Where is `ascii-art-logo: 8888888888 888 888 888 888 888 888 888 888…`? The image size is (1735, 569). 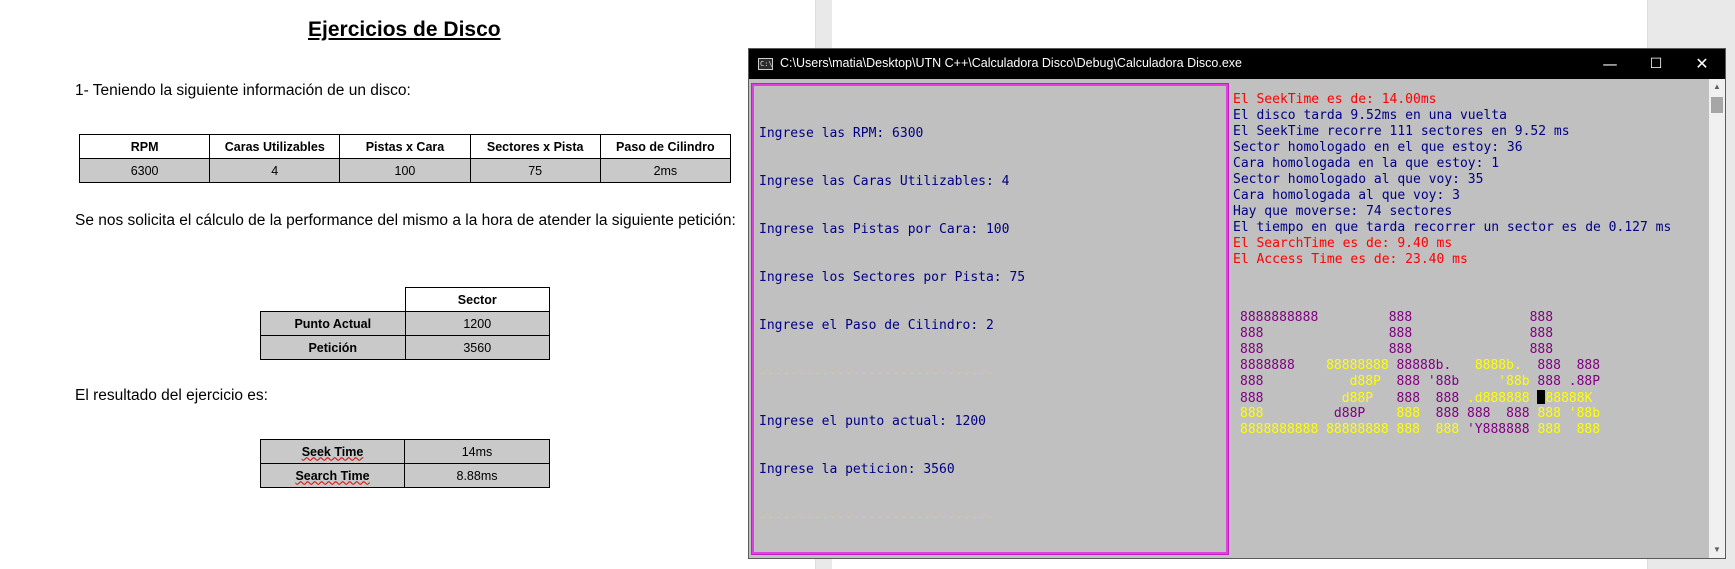 ascii-art-logo: 8888888888 888 888 888 888 888 888 888 888… is located at coordinates (1420, 374).